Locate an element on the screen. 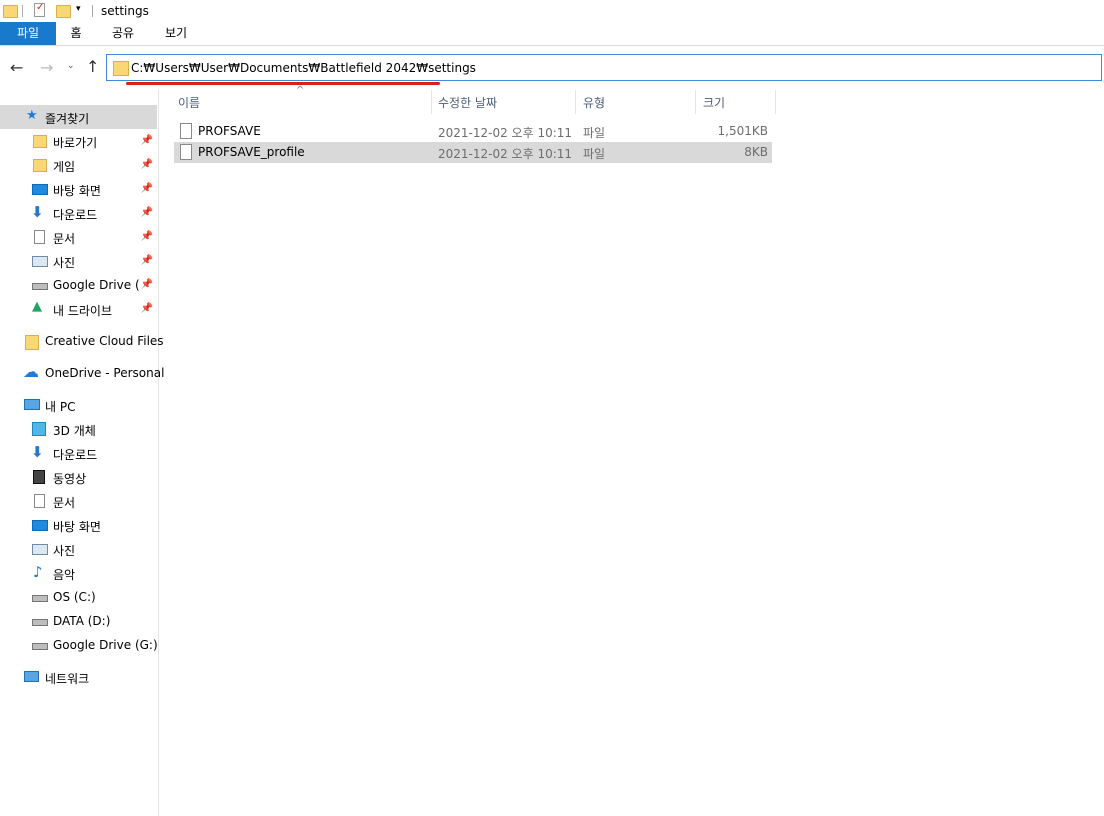 The image size is (1104, 816). nav-item-pc-pictures: 사진 is located at coordinates (78, 549).